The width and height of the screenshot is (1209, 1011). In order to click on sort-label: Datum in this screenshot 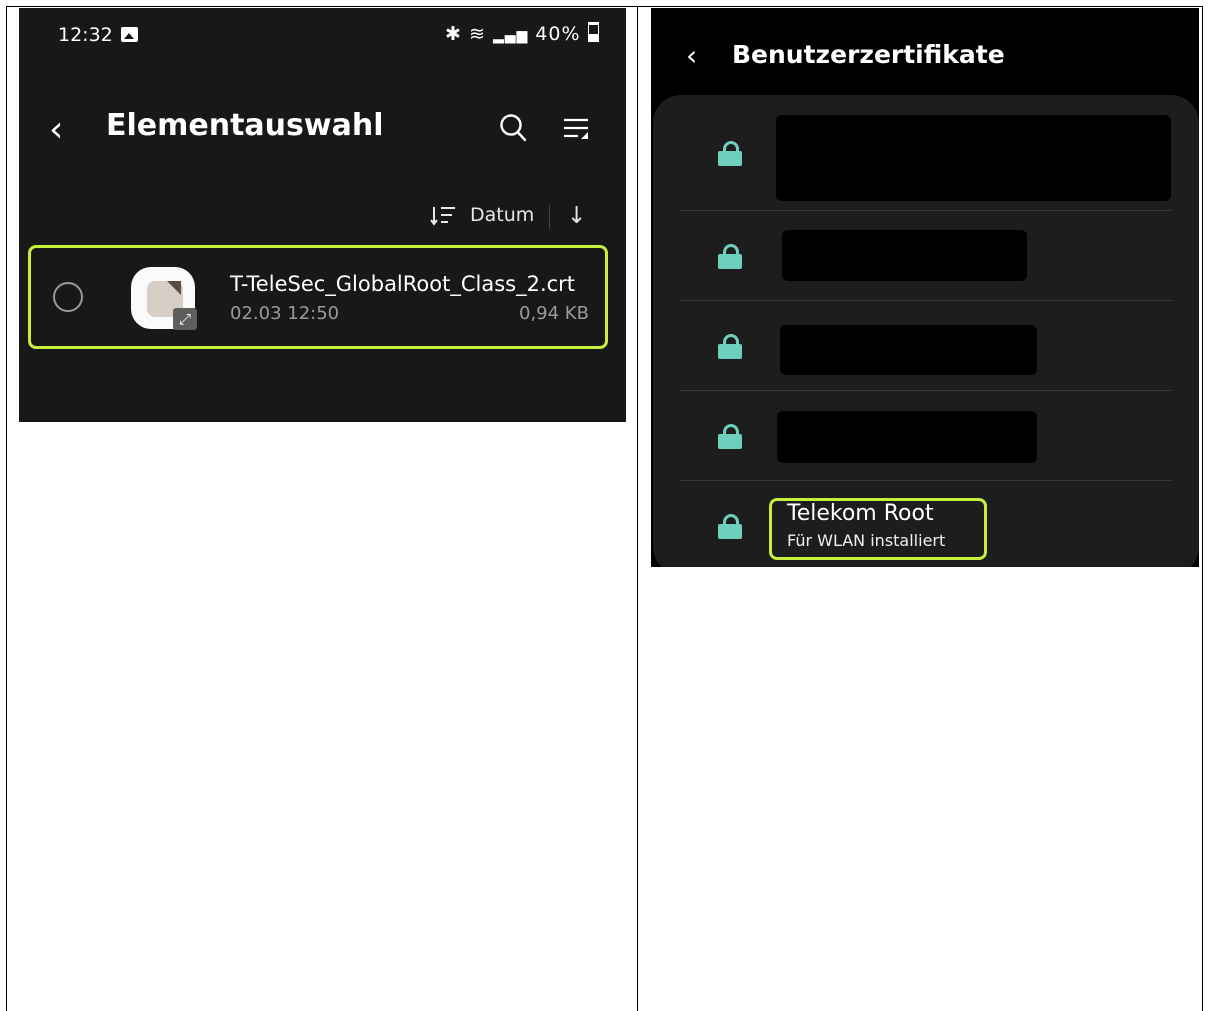, I will do `click(502, 215)`.